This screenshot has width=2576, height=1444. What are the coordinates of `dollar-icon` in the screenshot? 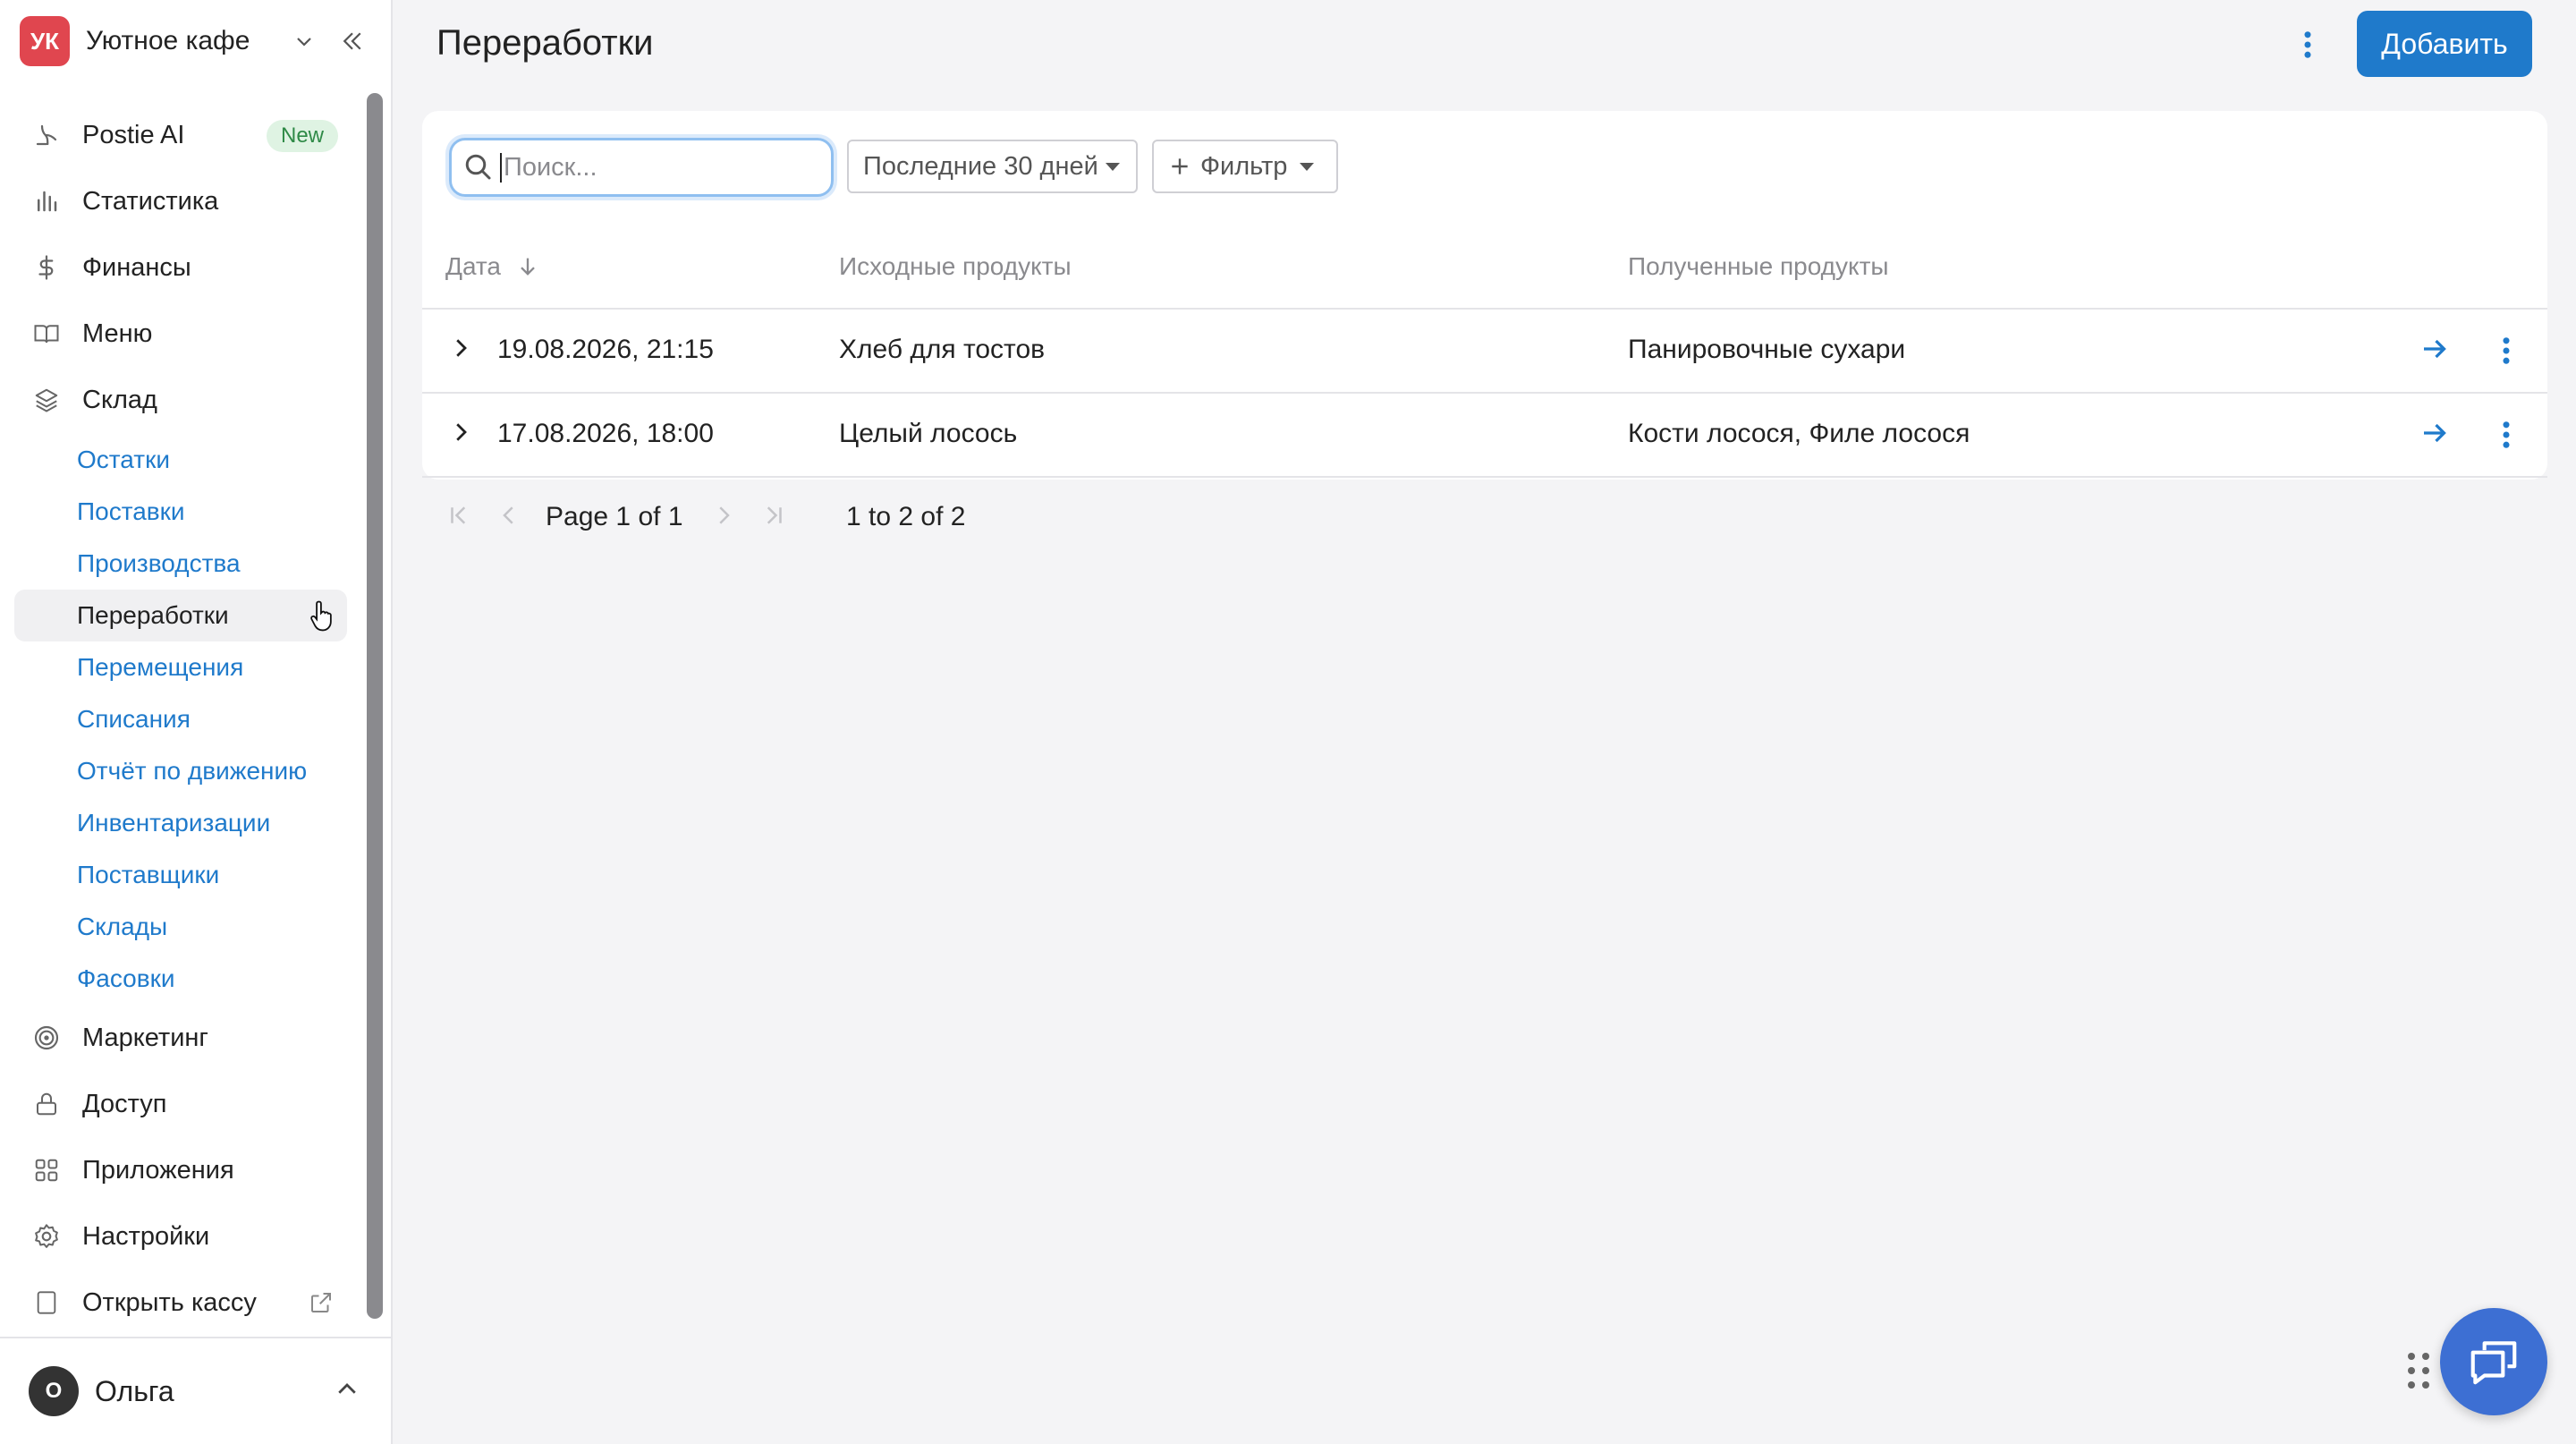 It's located at (46, 267).